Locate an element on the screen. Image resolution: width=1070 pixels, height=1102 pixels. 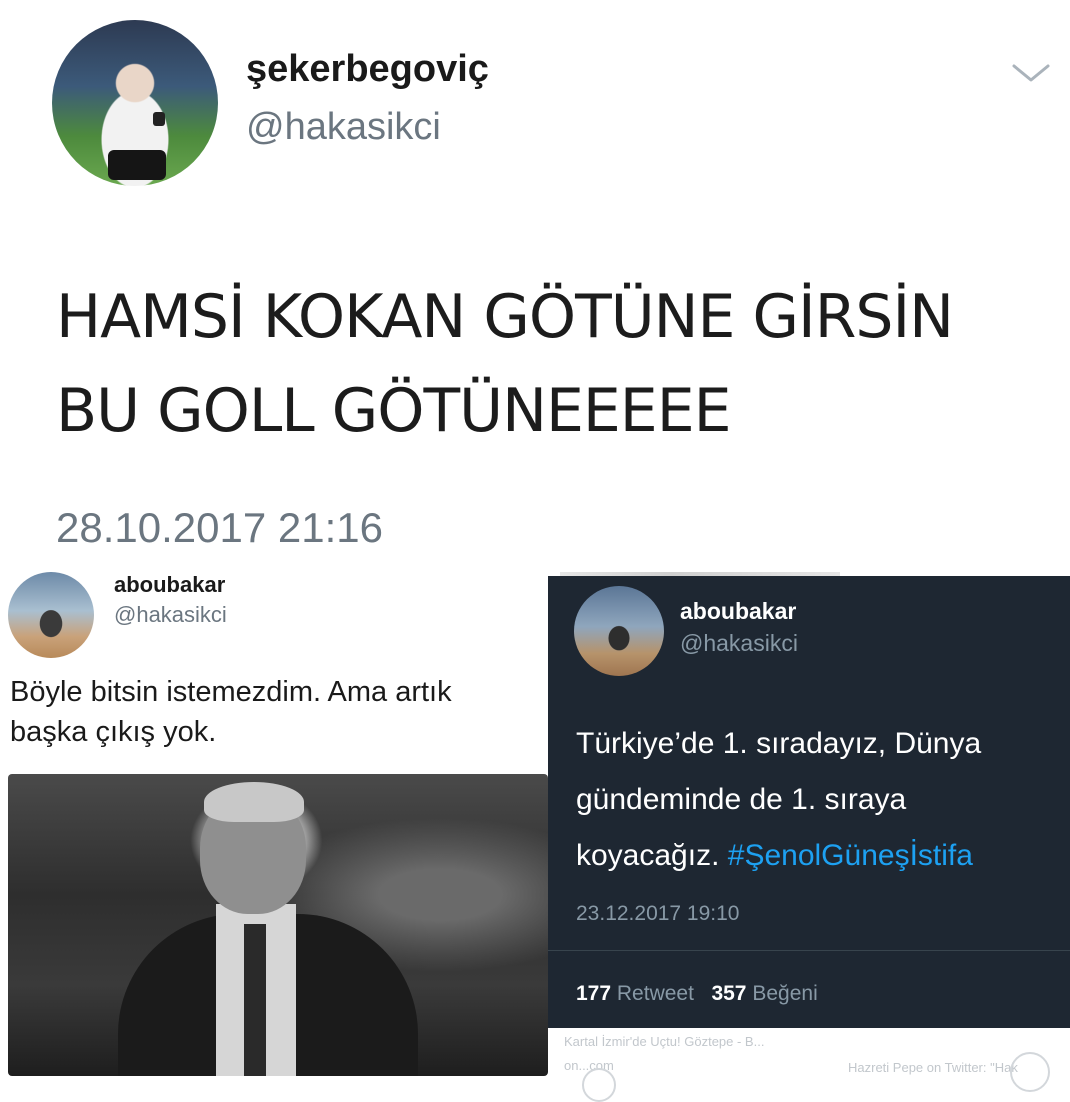
divider is located at coordinates (809, 950).